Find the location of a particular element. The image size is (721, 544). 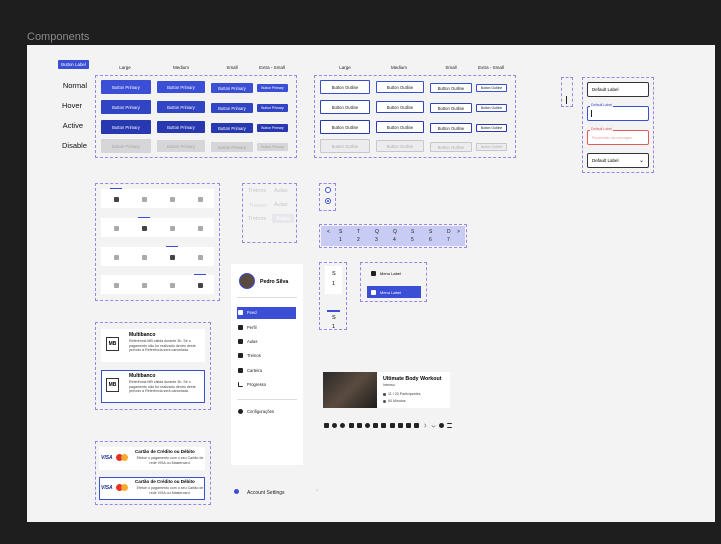

toggle-row2-b: Aulas is located at coordinates (281, 205).